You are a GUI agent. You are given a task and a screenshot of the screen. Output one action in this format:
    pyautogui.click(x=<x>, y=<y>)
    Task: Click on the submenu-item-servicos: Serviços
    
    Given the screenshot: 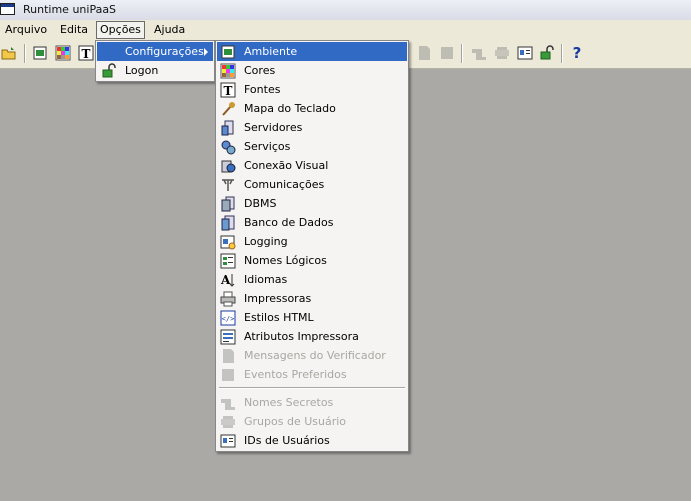 What is the action you would take?
    pyautogui.click(x=312, y=146)
    